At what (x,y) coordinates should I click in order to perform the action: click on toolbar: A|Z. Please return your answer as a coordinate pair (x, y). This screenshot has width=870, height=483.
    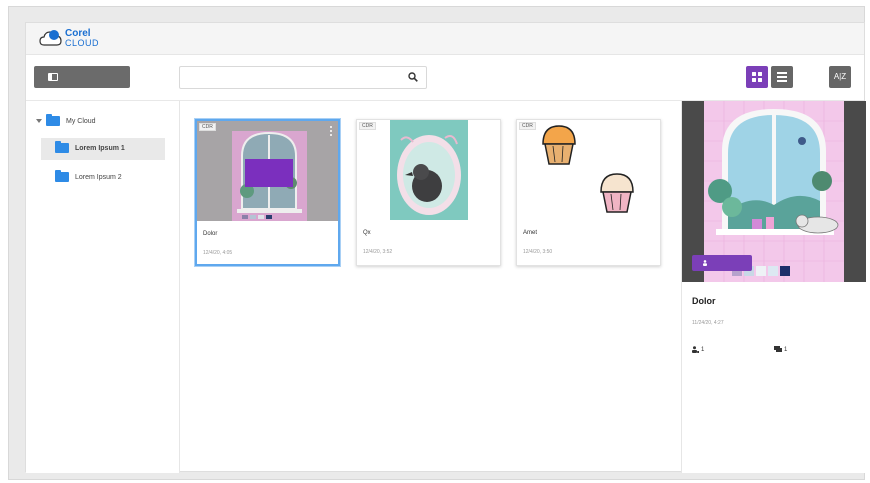
    Looking at the image, I should click on (445, 78).